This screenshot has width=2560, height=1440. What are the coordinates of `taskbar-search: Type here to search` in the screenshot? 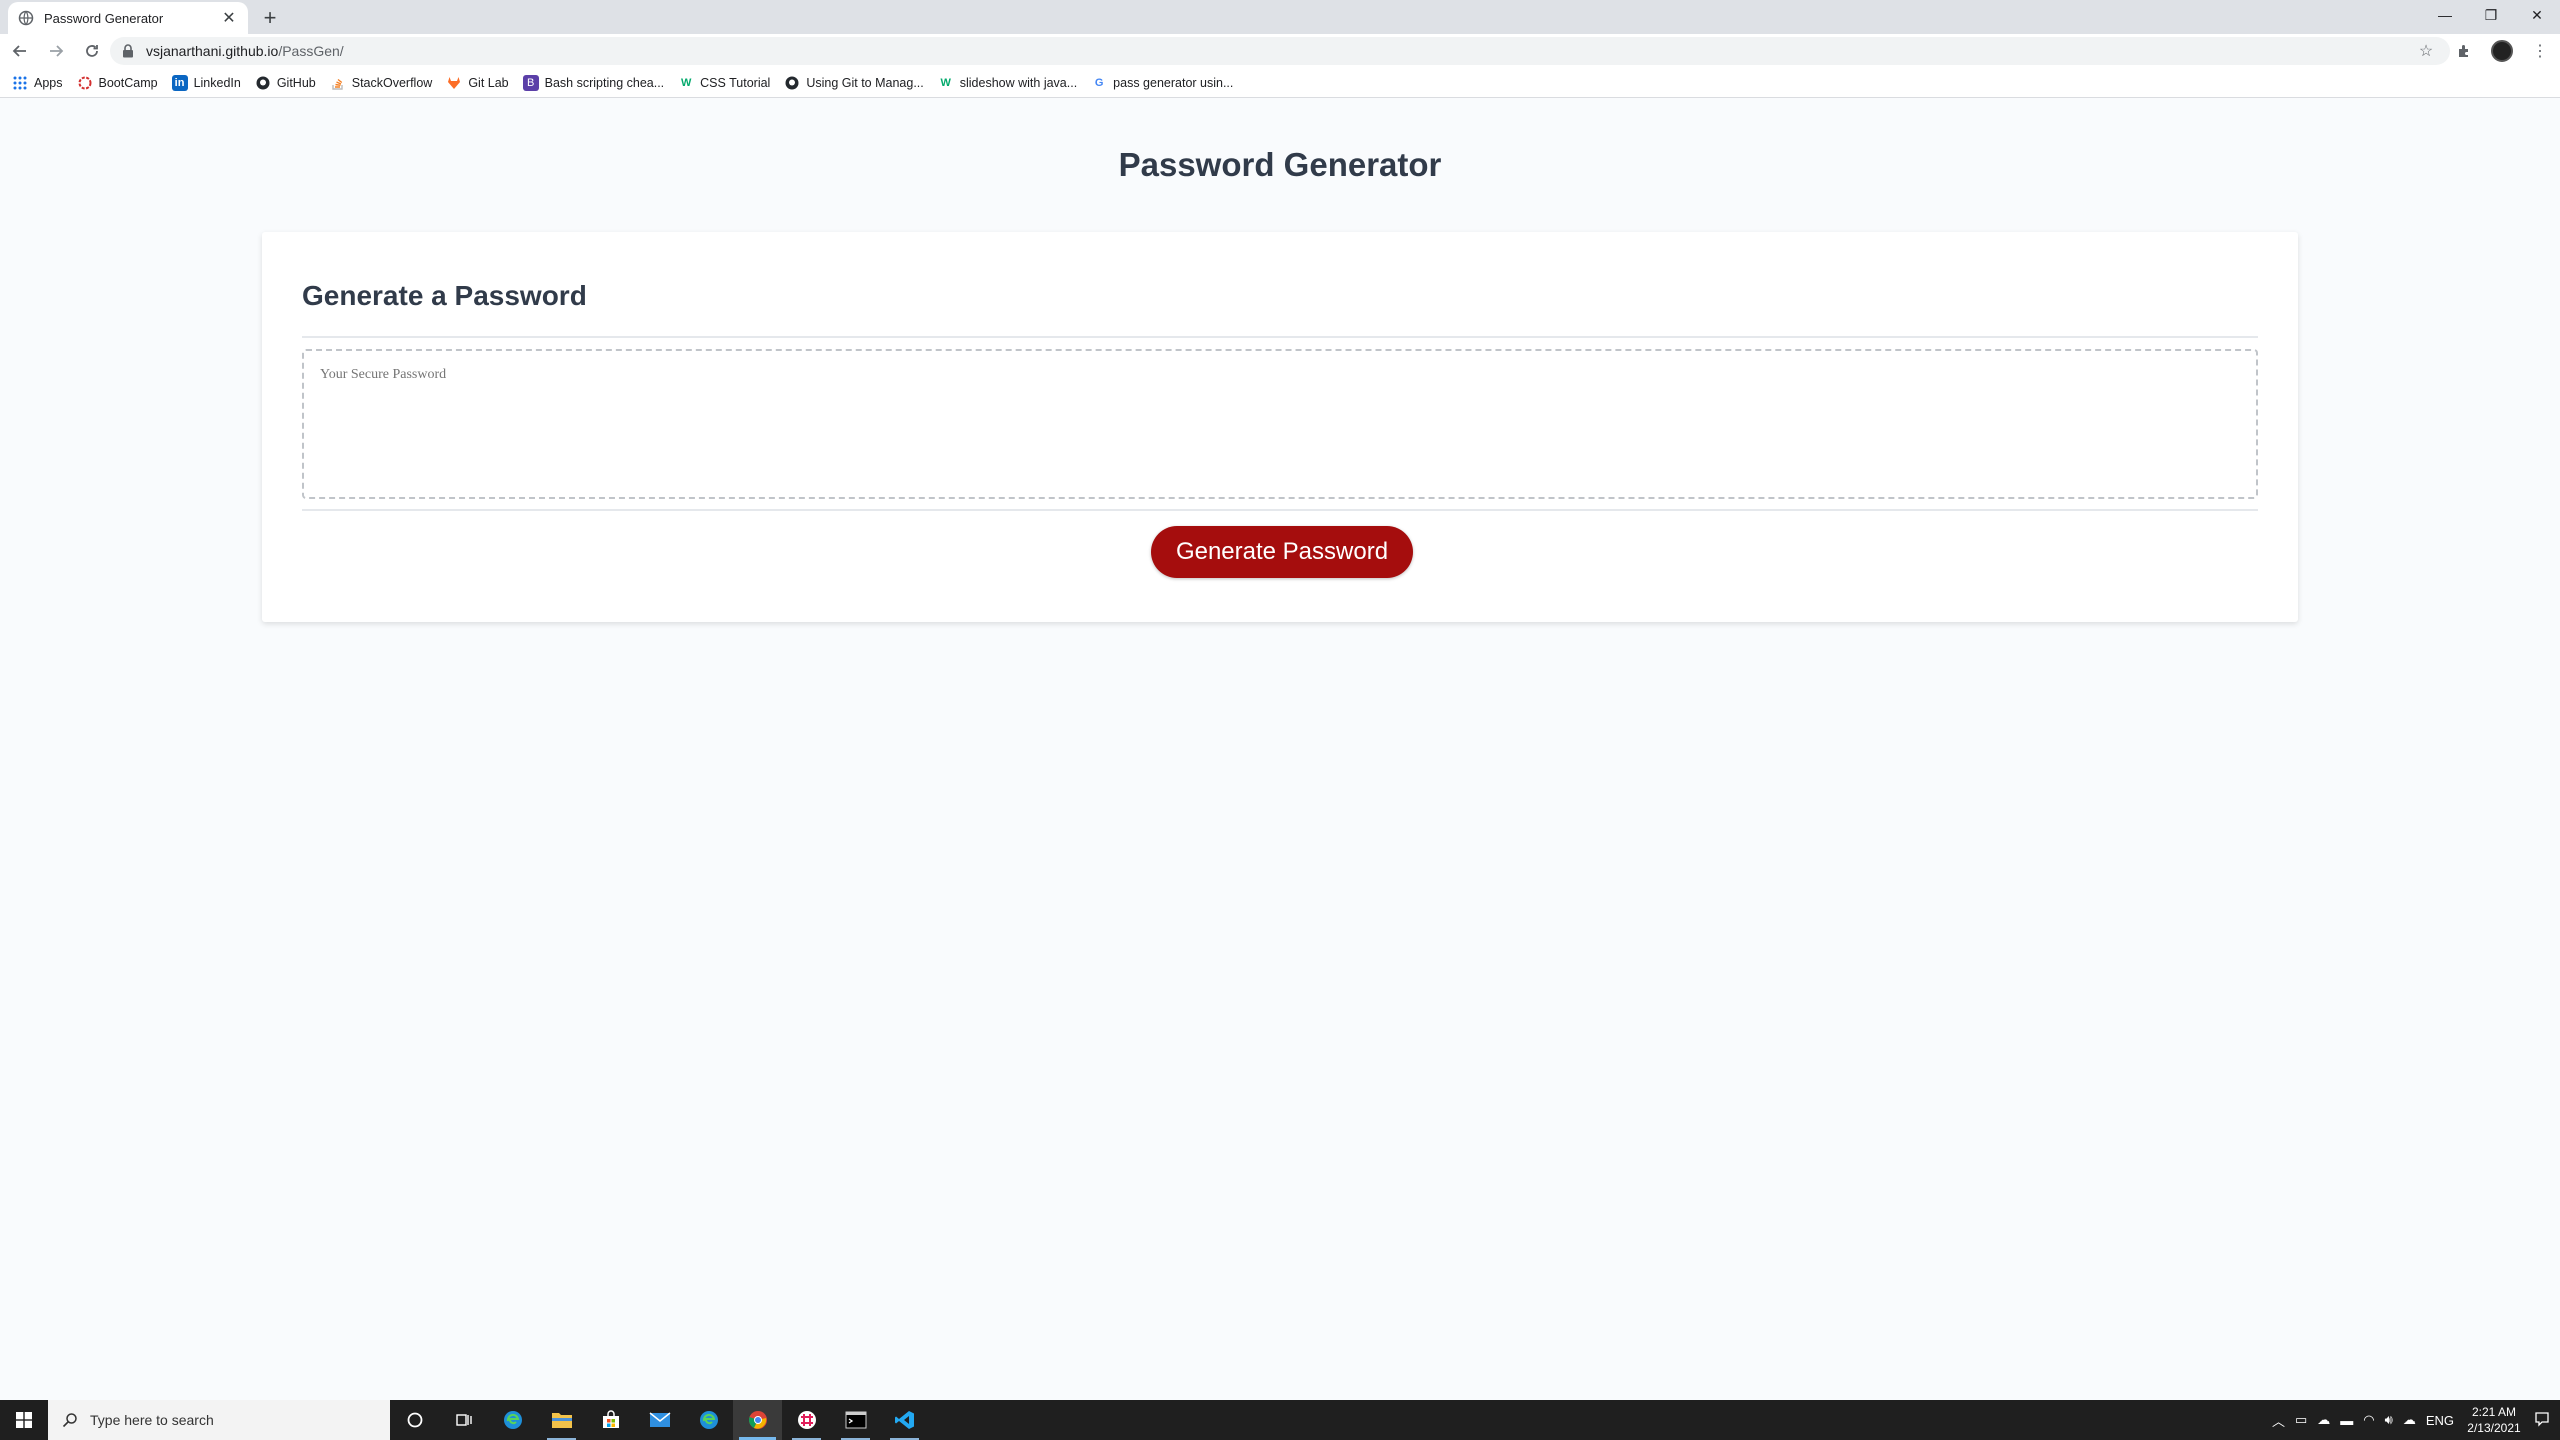 It's located at (219, 1420).